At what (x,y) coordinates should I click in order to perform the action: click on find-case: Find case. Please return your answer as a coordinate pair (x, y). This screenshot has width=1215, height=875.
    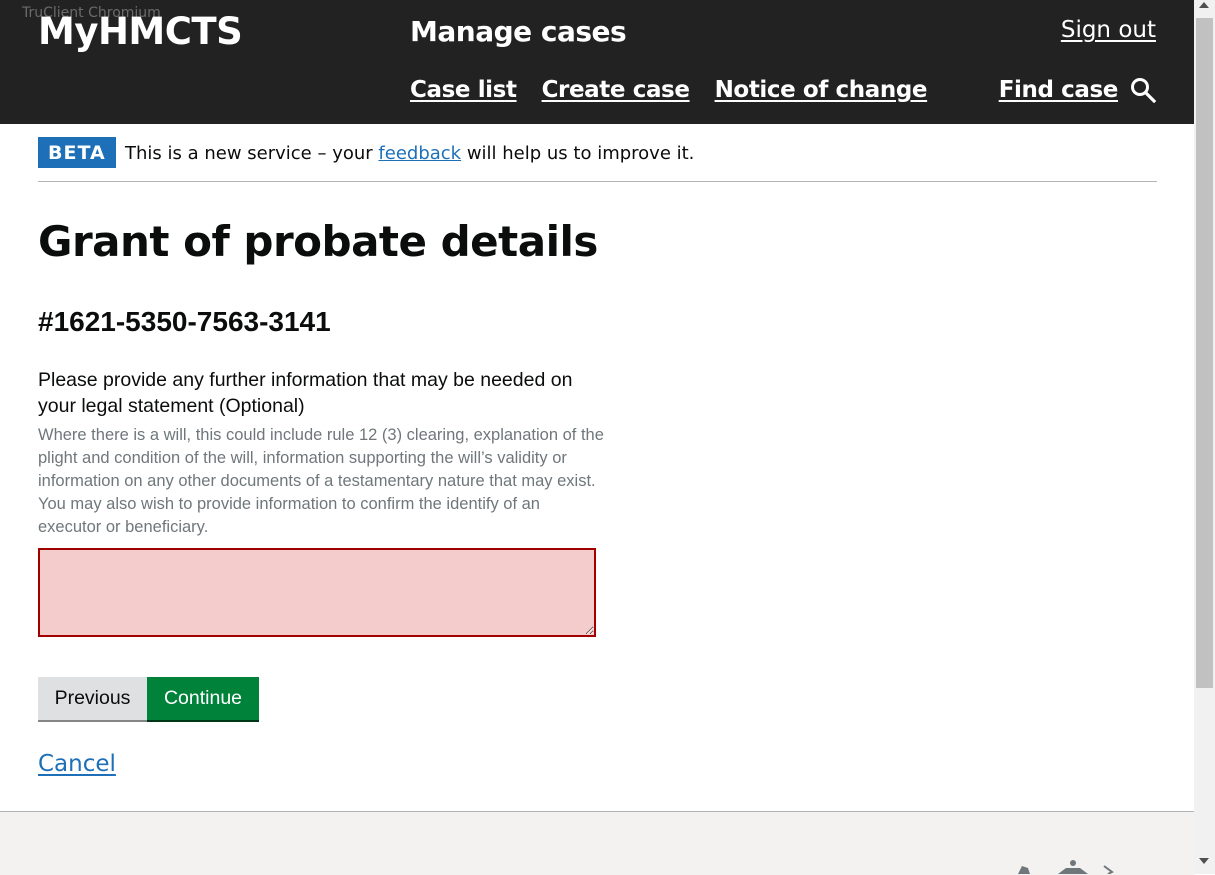
    Looking at the image, I should click on (1077, 90).